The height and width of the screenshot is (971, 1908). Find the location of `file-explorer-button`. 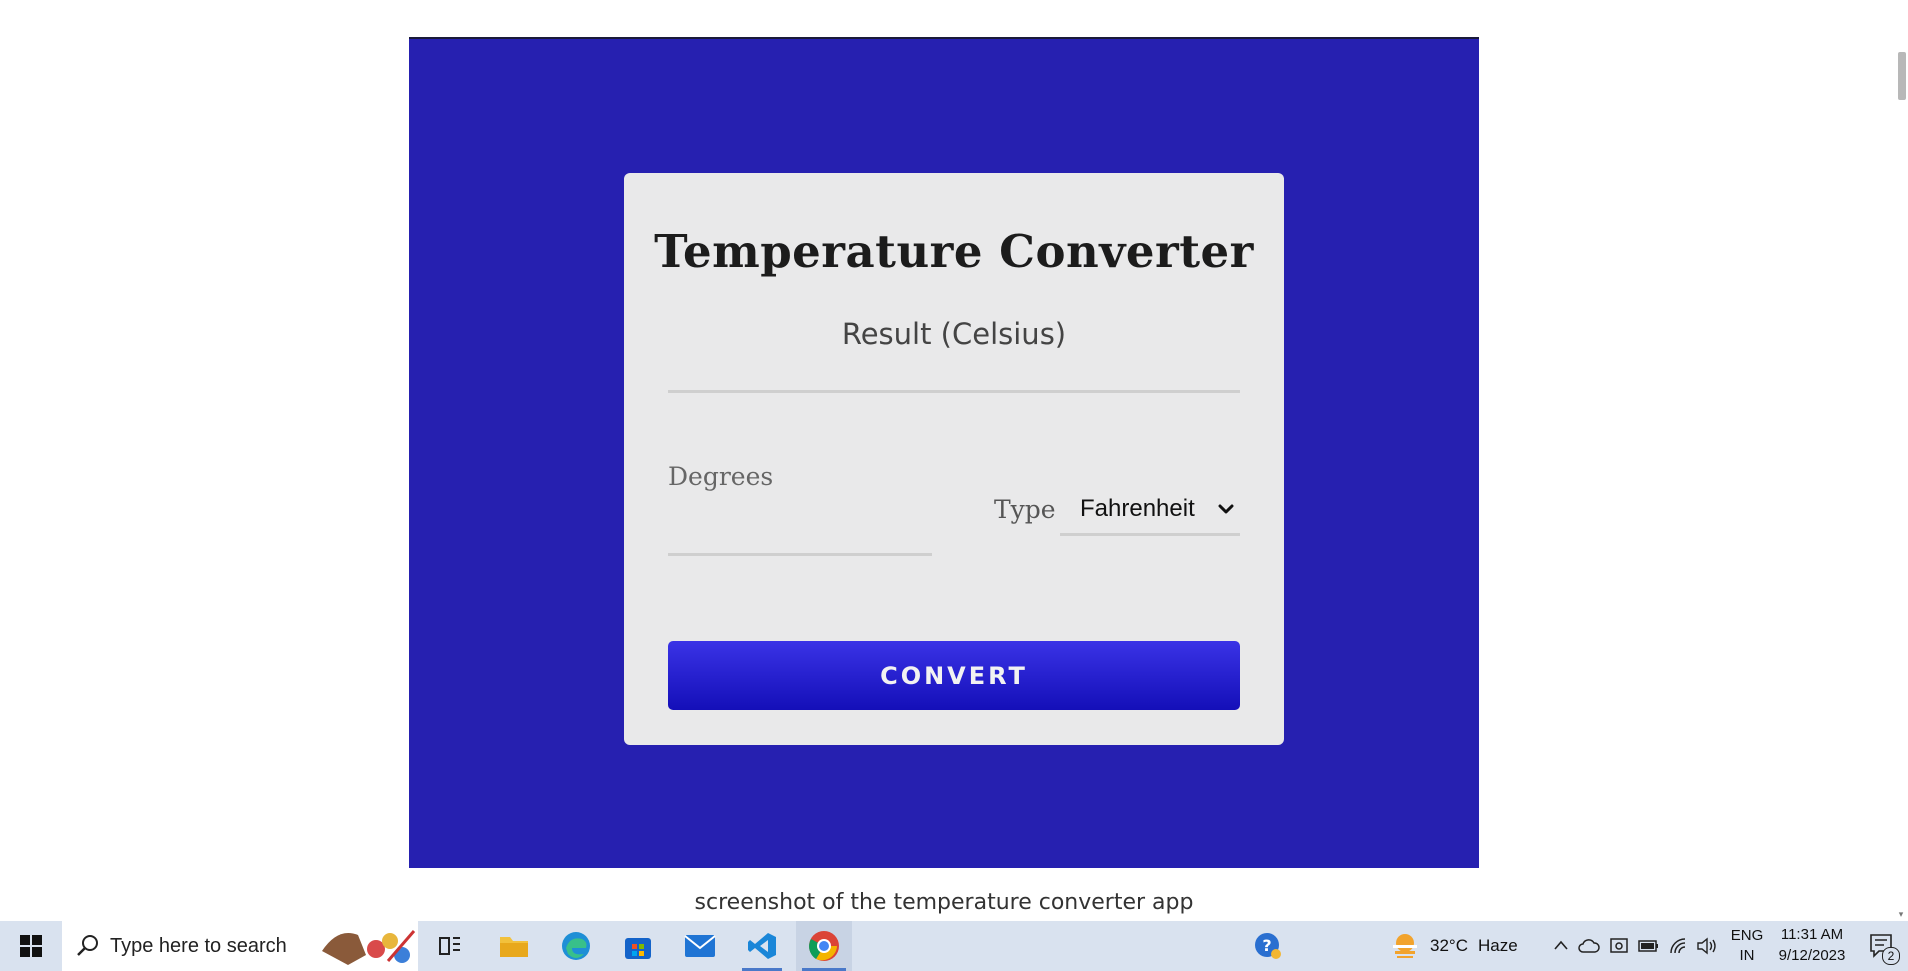

file-explorer-button is located at coordinates (514, 946).